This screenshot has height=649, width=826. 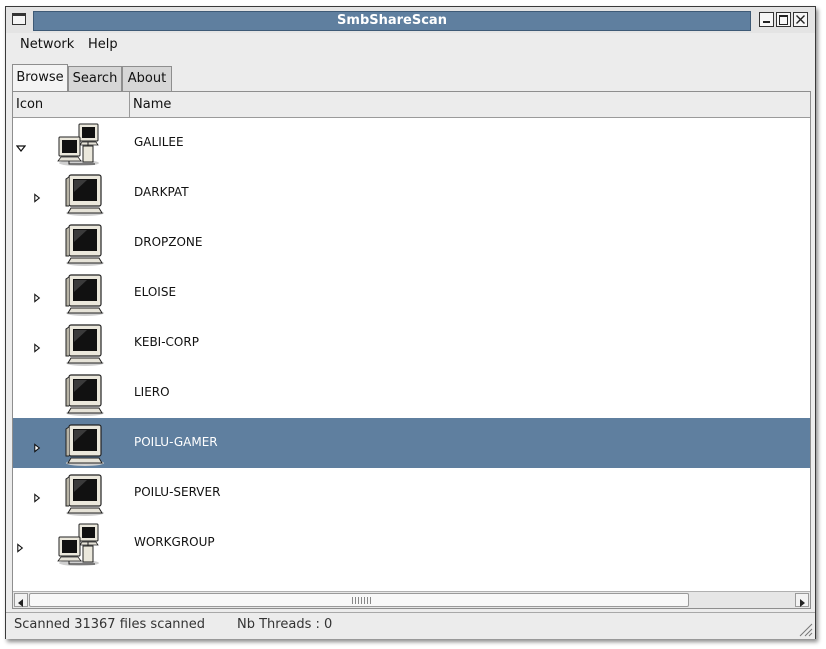 I want to click on status-scanned: Scanned 31367 files scanned, so click(x=110, y=624).